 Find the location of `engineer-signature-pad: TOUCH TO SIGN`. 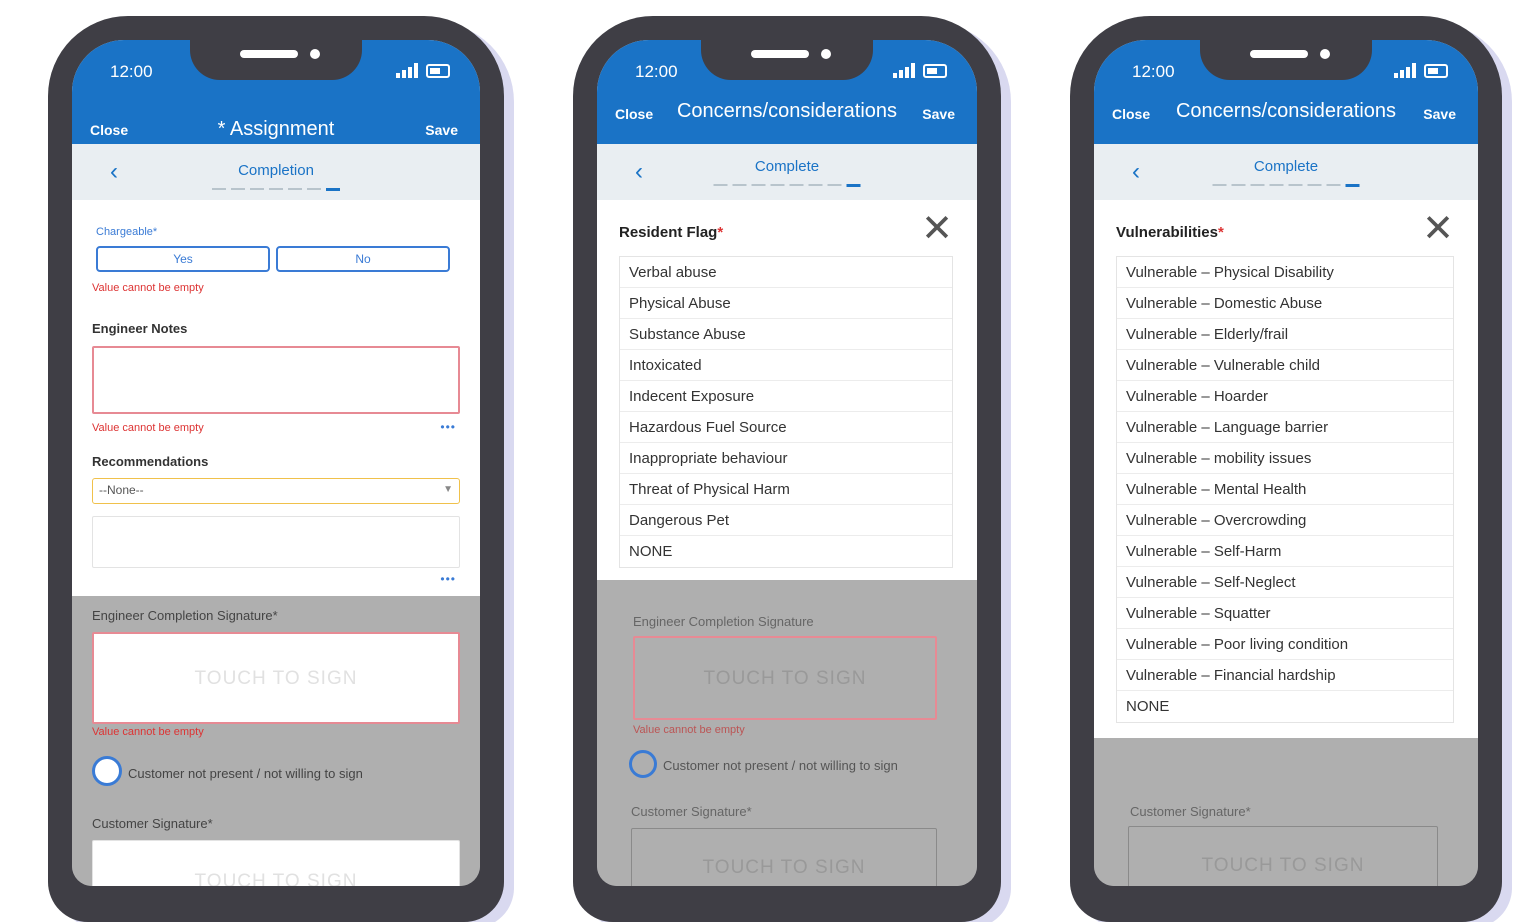

engineer-signature-pad: TOUCH TO SIGN is located at coordinates (276, 678).